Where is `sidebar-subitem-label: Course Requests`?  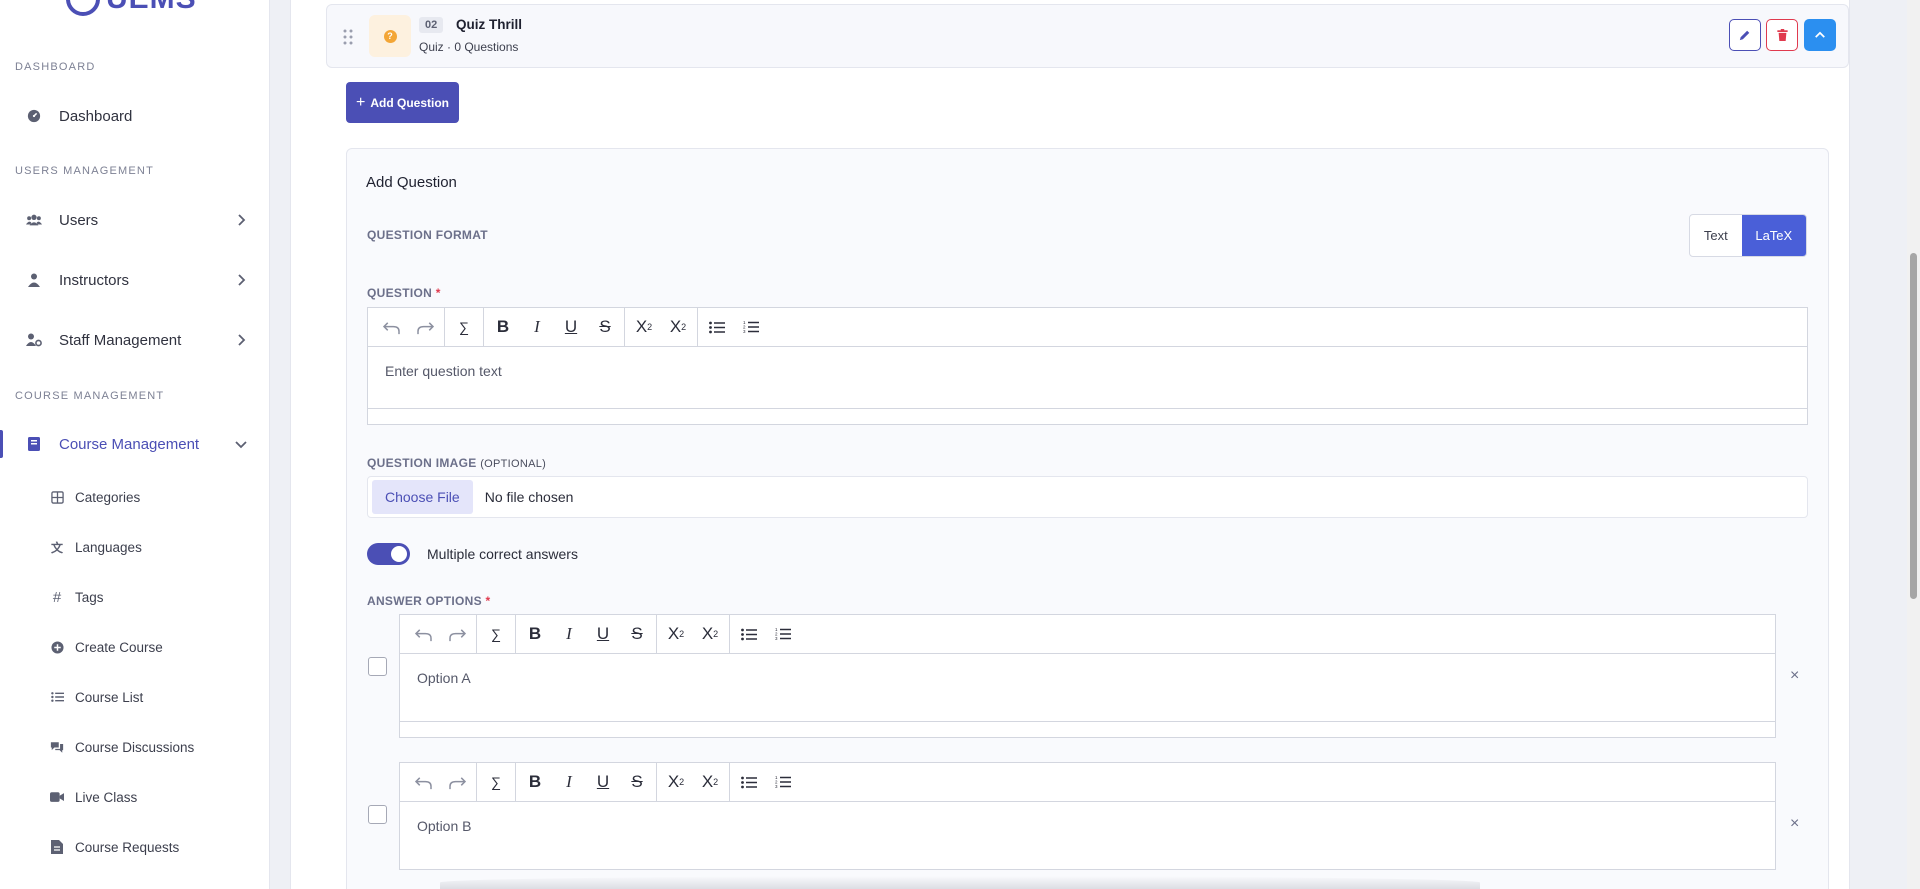 sidebar-subitem-label: Course Requests is located at coordinates (127, 847).